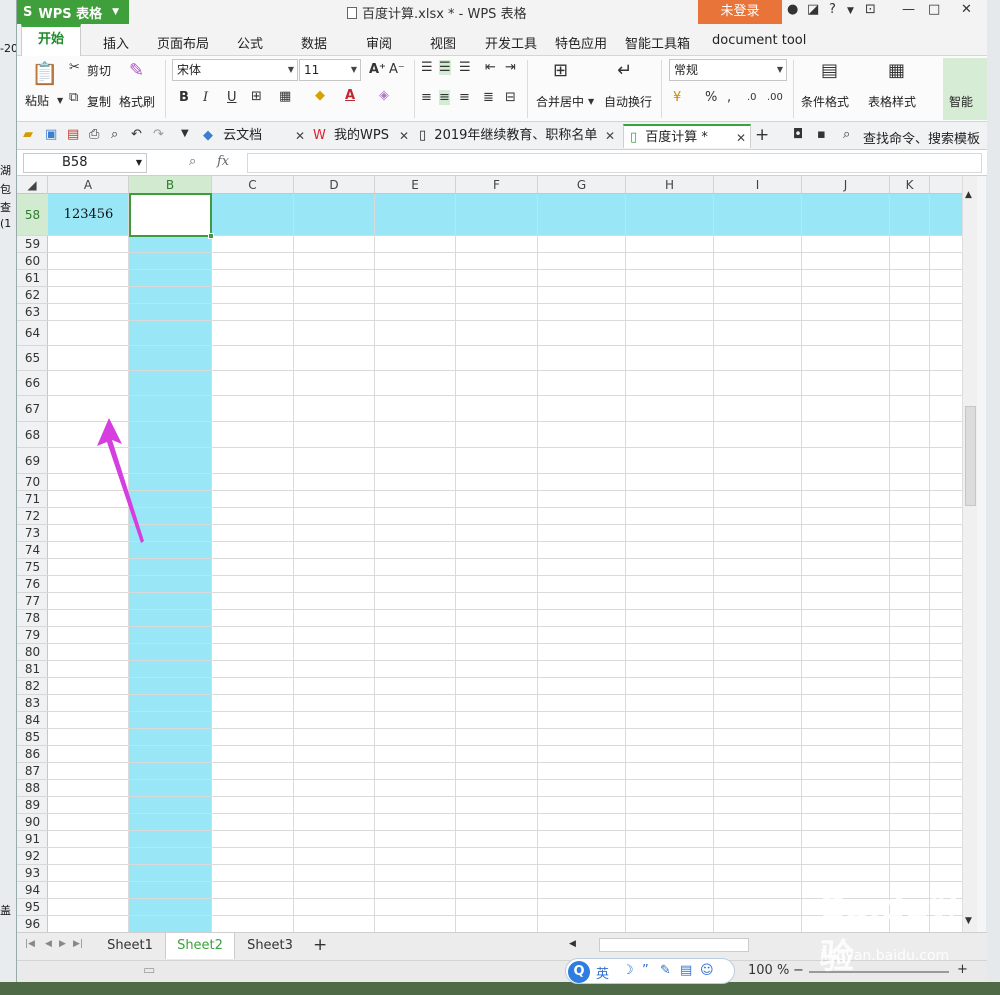 The width and height of the screenshot is (1000, 995). I want to click on merge-center-button: 合并居中, so click(560, 101).